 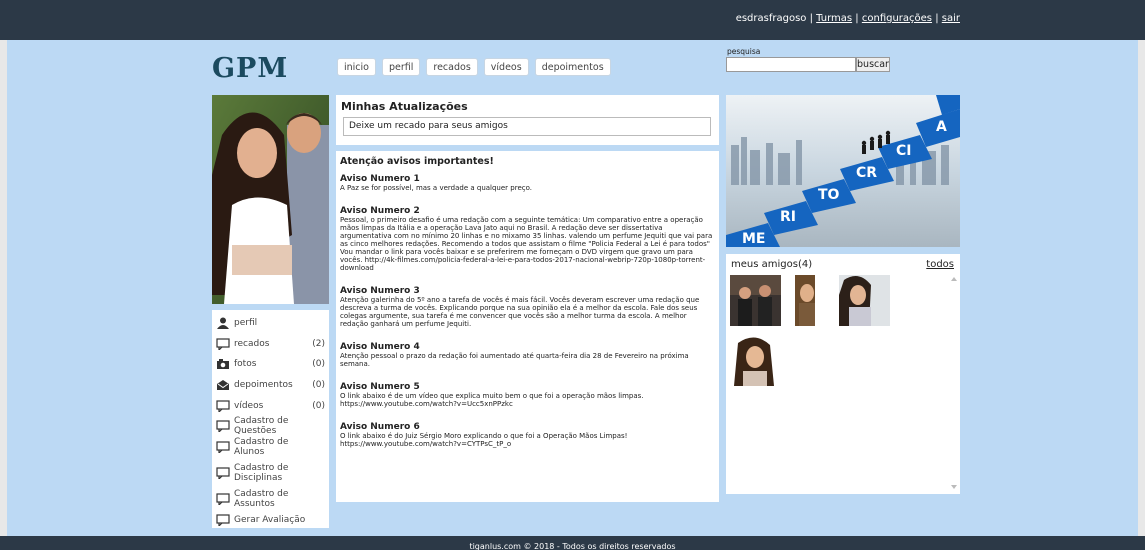 I want to click on menu-item-cadastro-disciplinas: Cadastro de Disciplinas, so click(x=270, y=473).